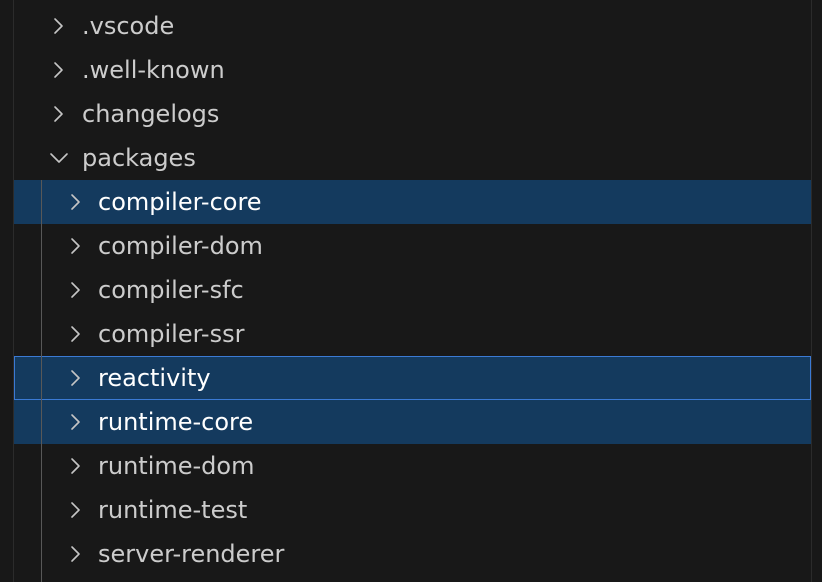  I want to click on panel-right-edge, so click(816, 291).